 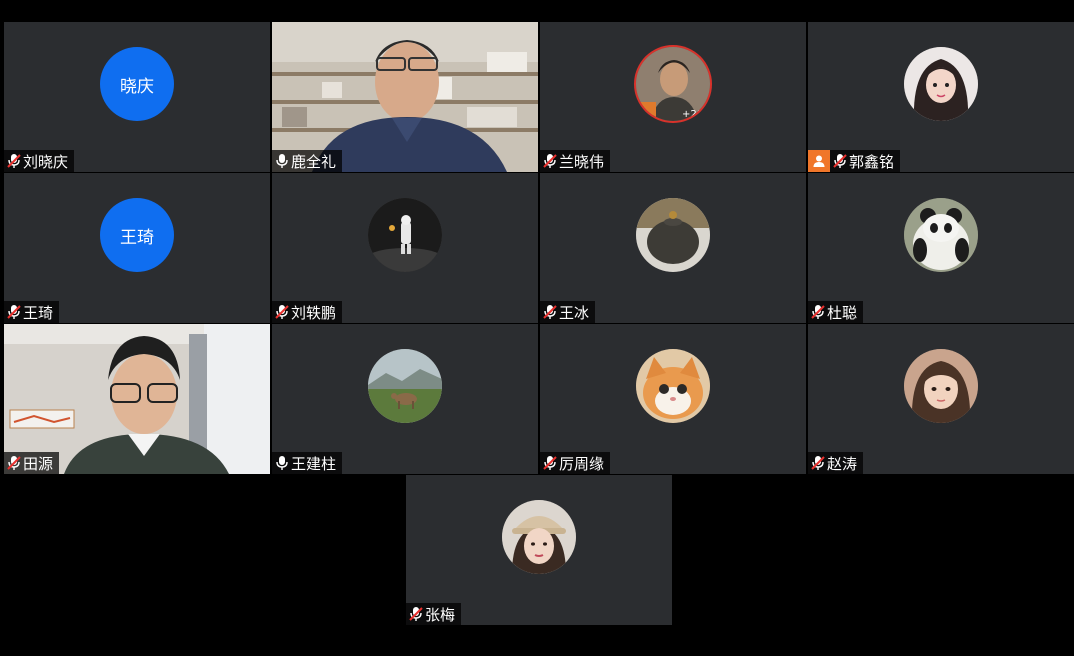 I want to click on participant-tile-4: 郭鑫铭, so click(x=941, y=97).